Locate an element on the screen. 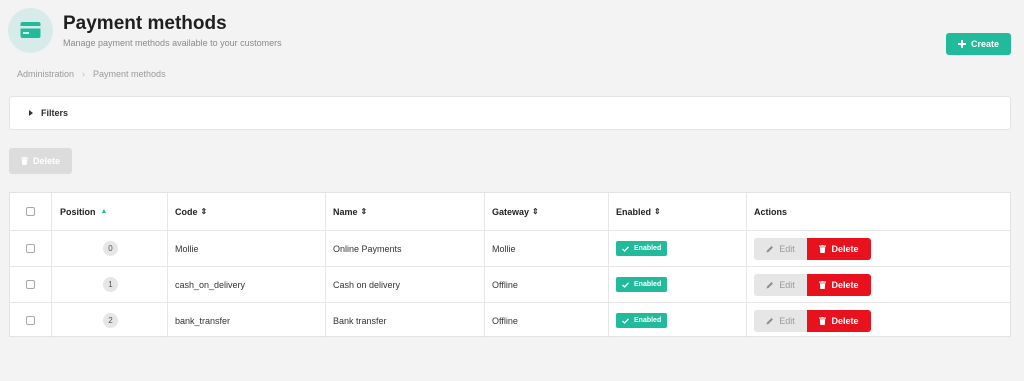  code-cell: bank_transfer is located at coordinates (247, 320).